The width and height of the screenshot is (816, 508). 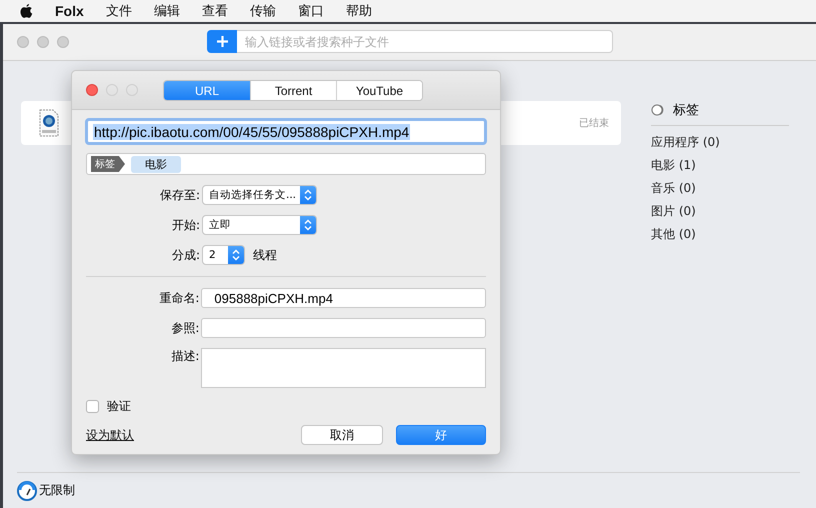 I want to click on checkbox, so click(x=92, y=406).